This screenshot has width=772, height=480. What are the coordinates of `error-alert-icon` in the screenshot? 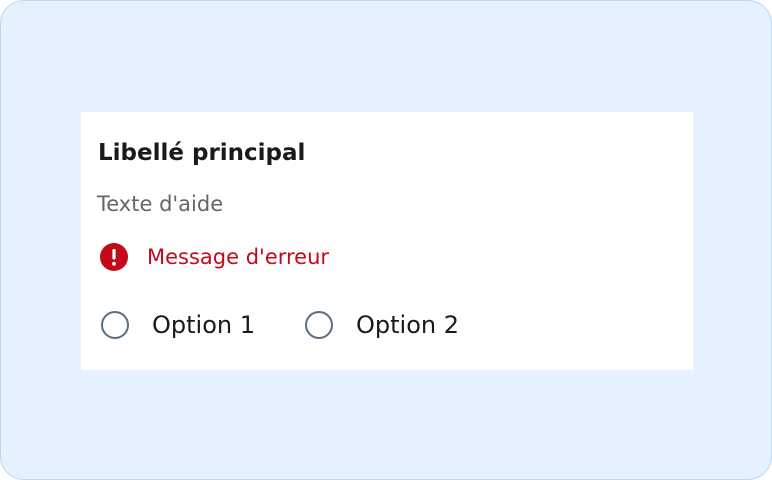 It's located at (114, 257).